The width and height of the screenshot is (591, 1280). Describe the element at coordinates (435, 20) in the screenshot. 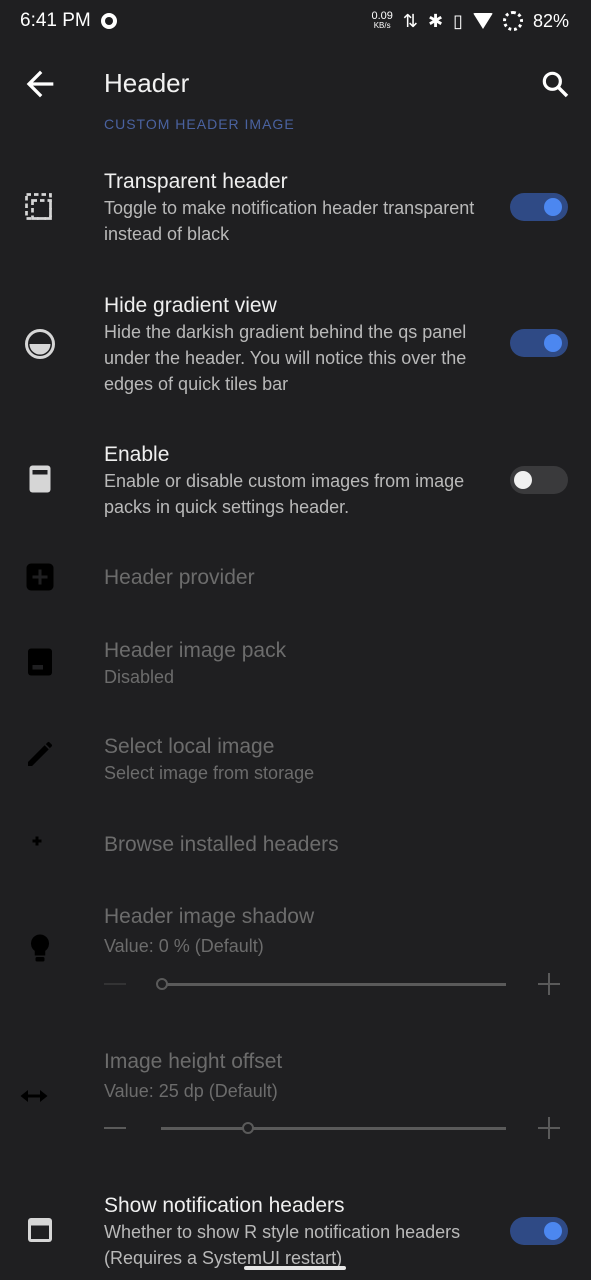

I see `bluetooth-icon: ✱` at that location.